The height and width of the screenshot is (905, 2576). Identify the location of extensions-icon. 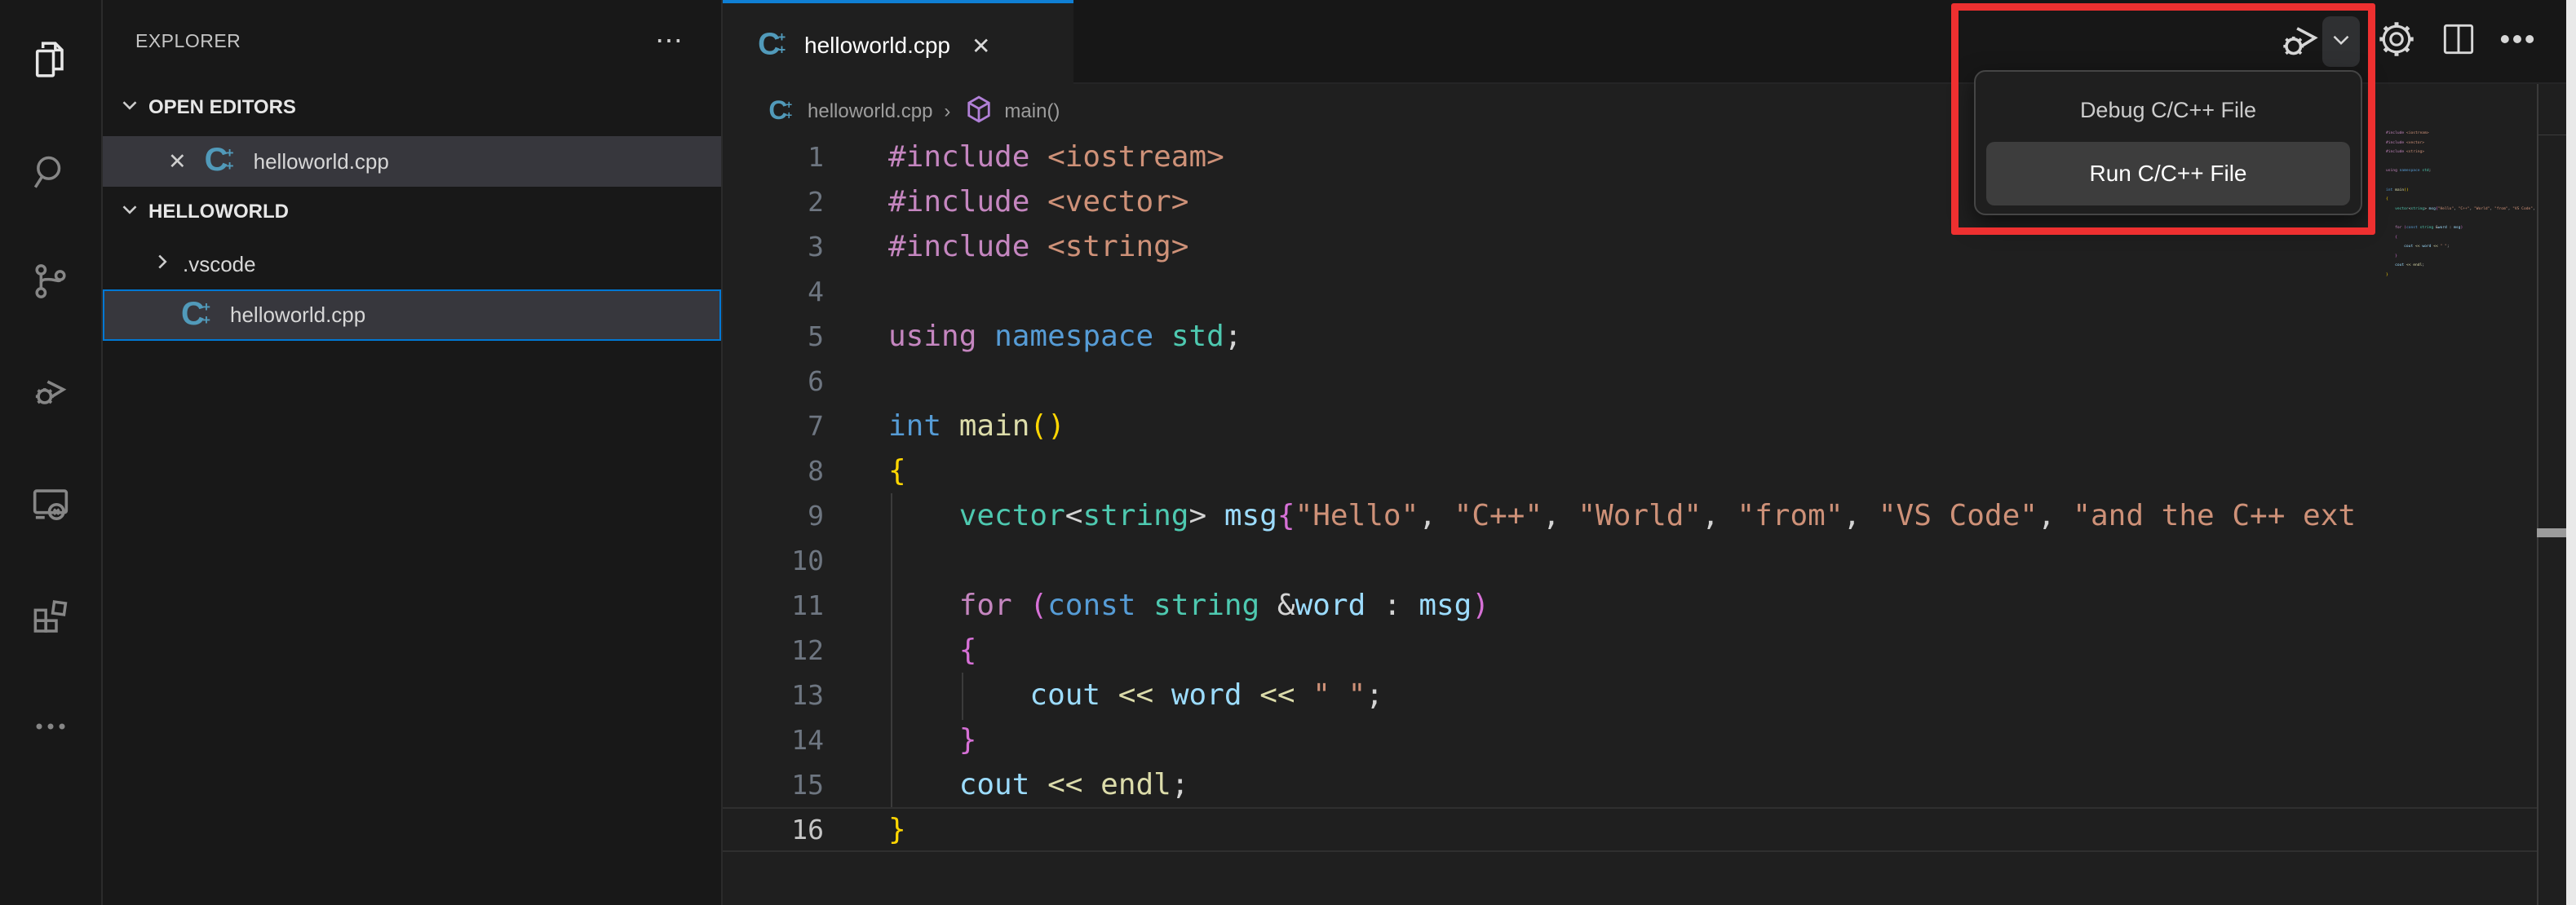
(50, 616).